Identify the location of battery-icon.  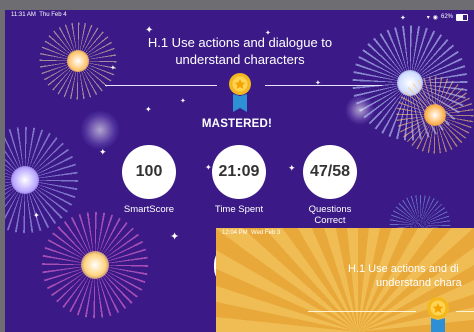
(462, 17).